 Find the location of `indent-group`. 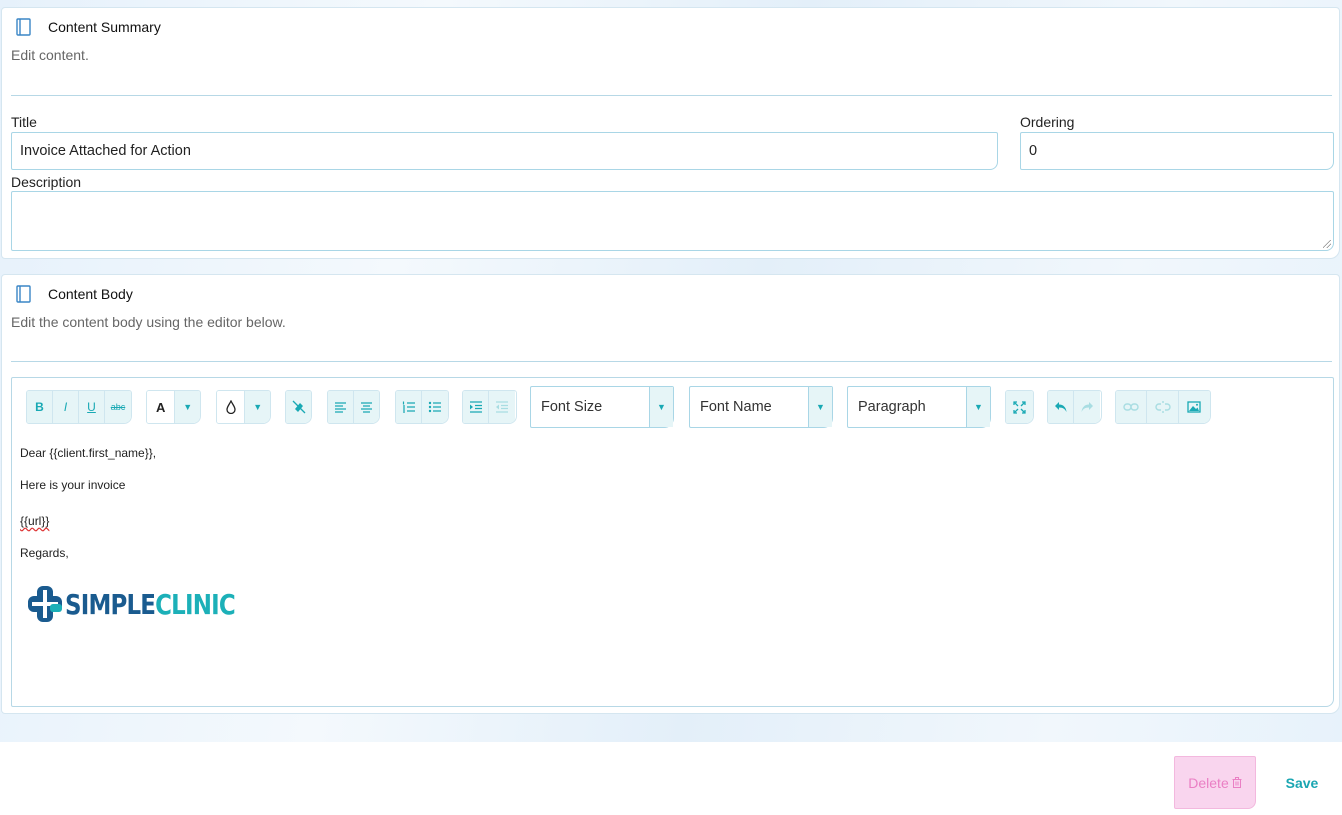

indent-group is located at coordinates (489, 407).